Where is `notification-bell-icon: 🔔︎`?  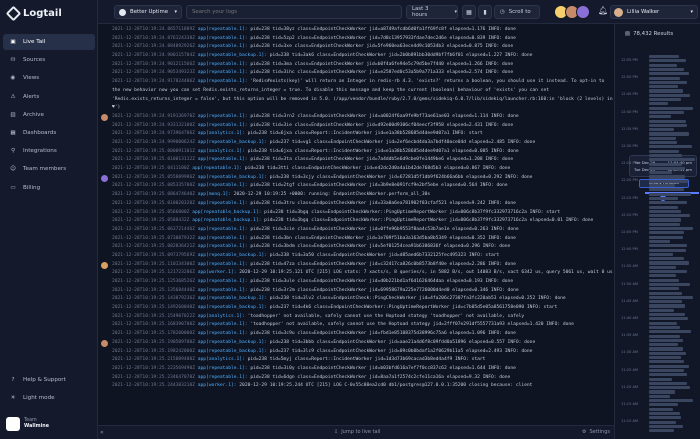 notification-bell-icon: 🔔︎ is located at coordinates (603, 10).